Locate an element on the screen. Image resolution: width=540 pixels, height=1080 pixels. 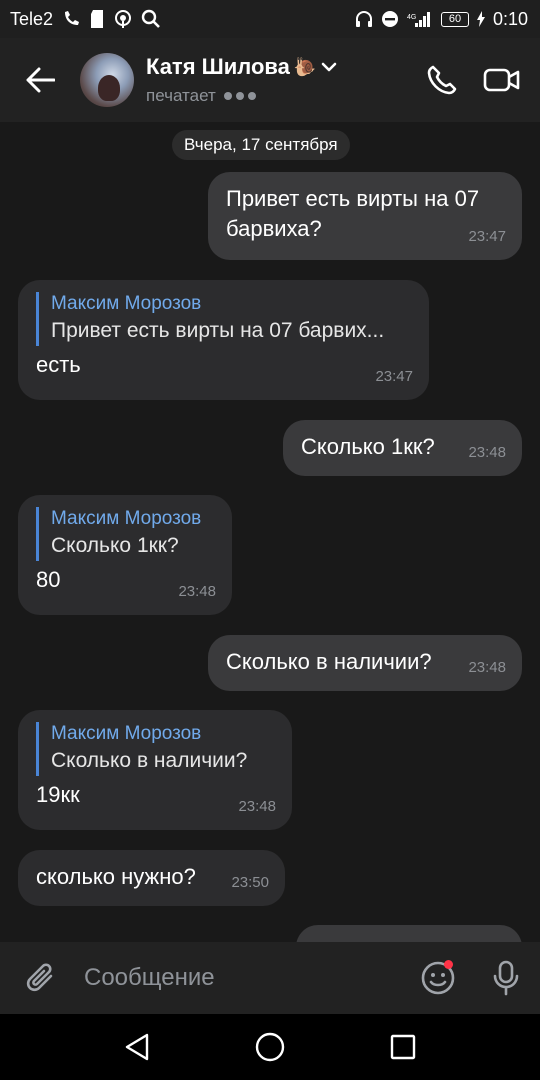
battery-indicator: 60 is located at coordinates (454, 19).